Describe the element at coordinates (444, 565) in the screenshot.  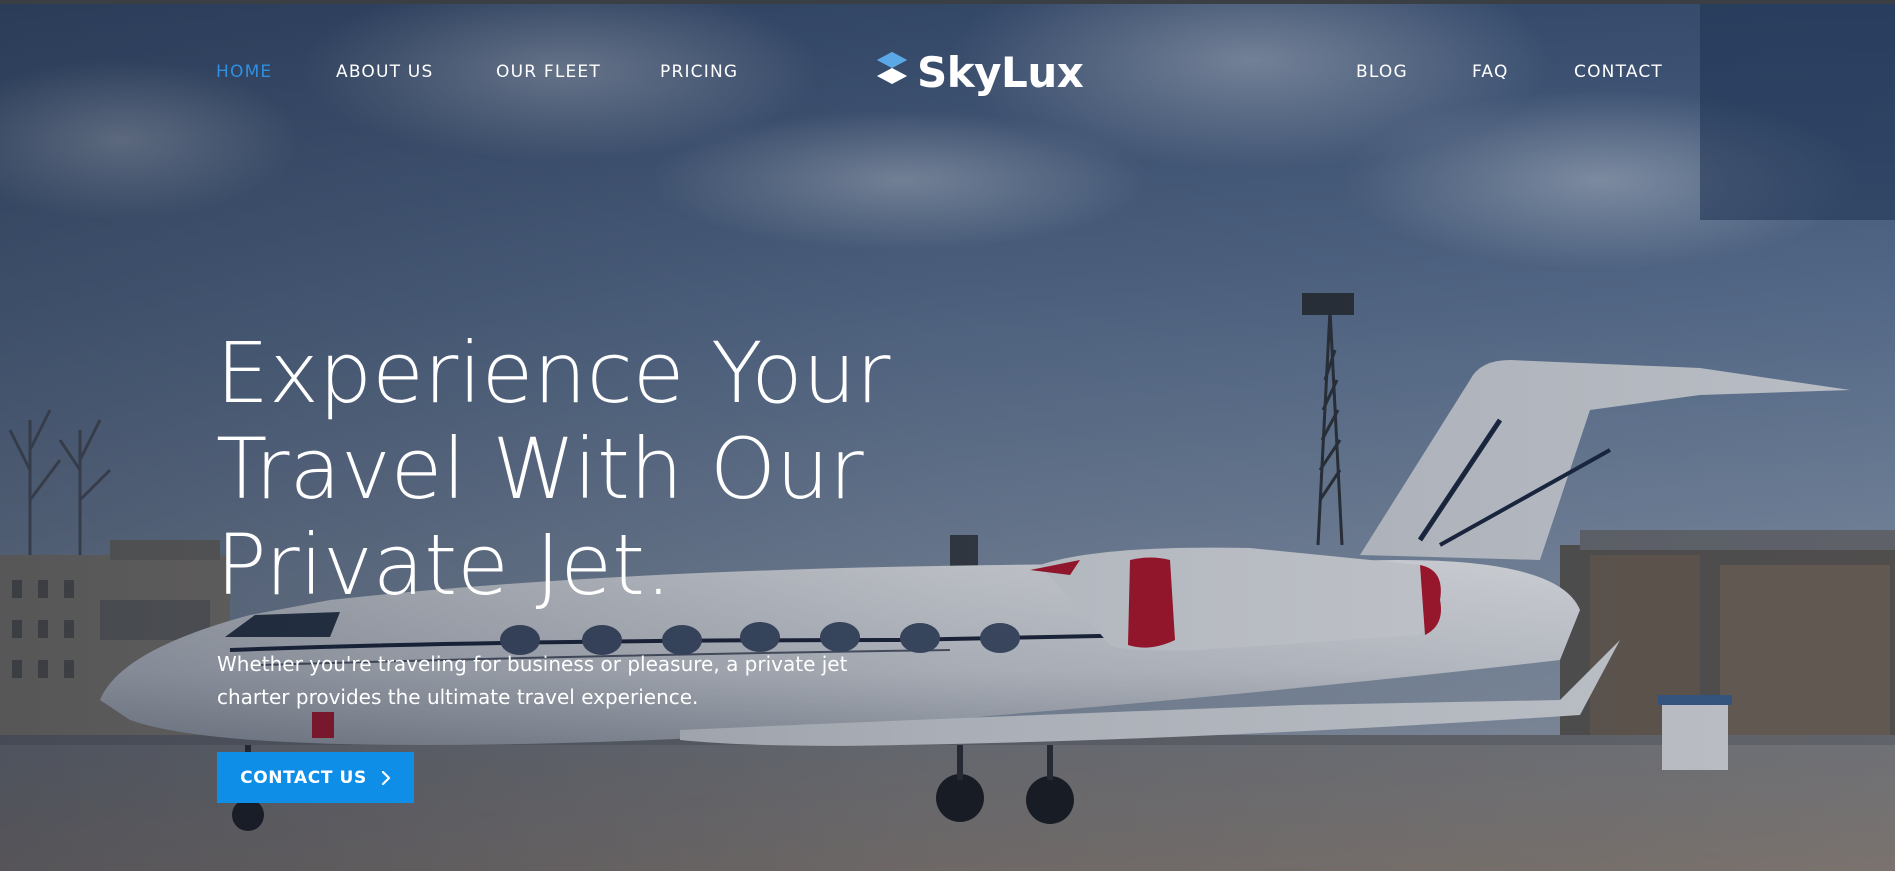
I see `hero-title-line: Private Jet.` at that location.